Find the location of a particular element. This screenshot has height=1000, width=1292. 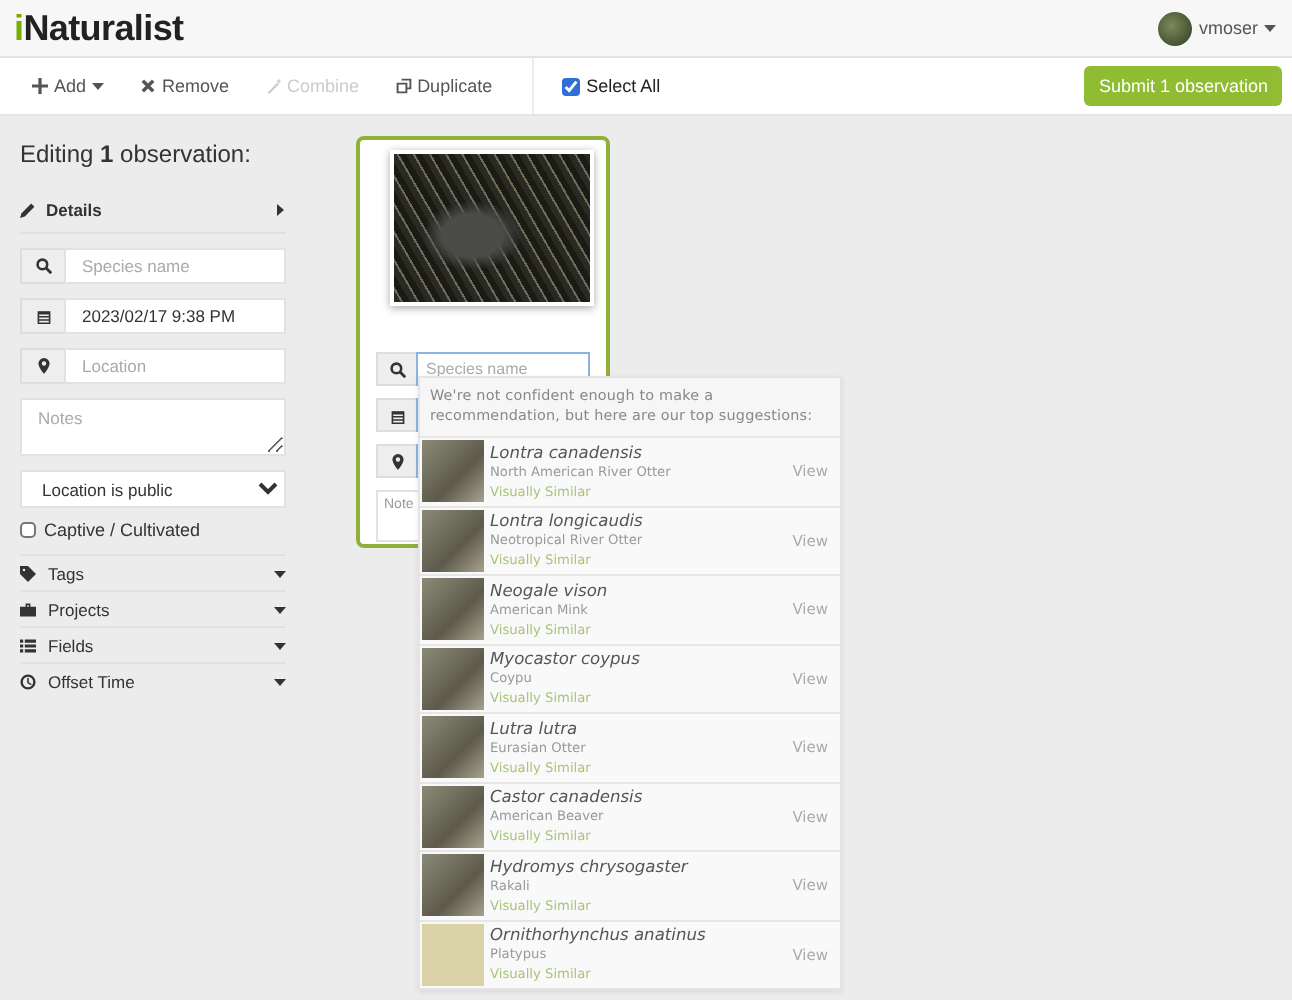

inaturalist-logo: iNaturalist is located at coordinates (99, 28).